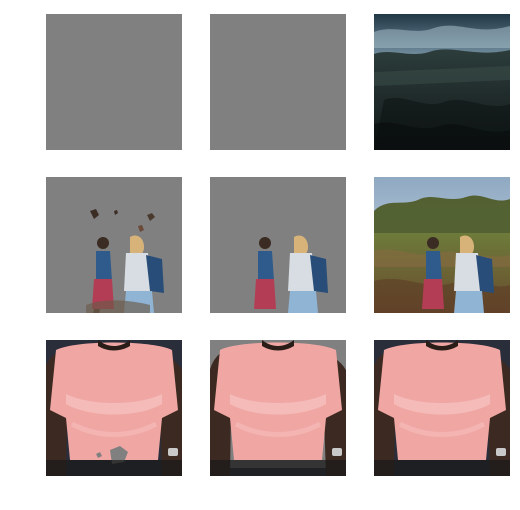 This screenshot has height=510, width=520. Describe the element at coordinates (442, 245) in the screenshot. I see `grid-cell-r2-c3-people-landscape` at that location.